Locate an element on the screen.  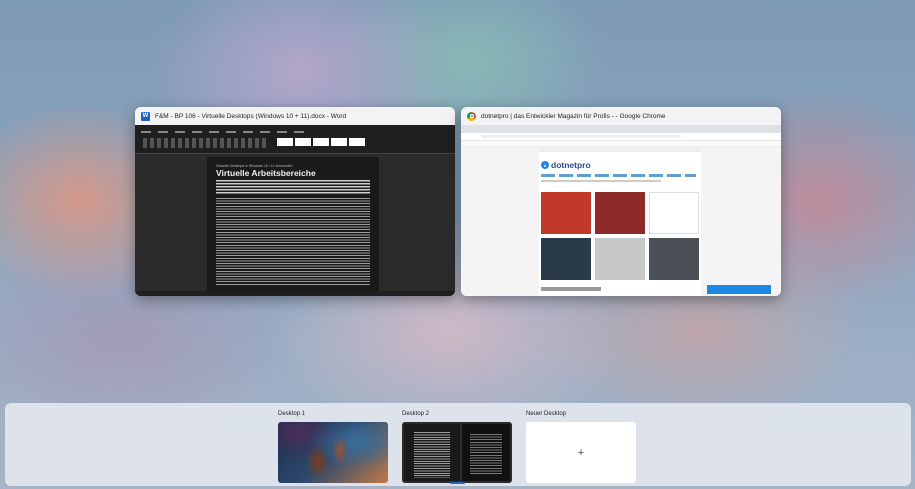
word-ribbon is located at coordinates (295, 139).